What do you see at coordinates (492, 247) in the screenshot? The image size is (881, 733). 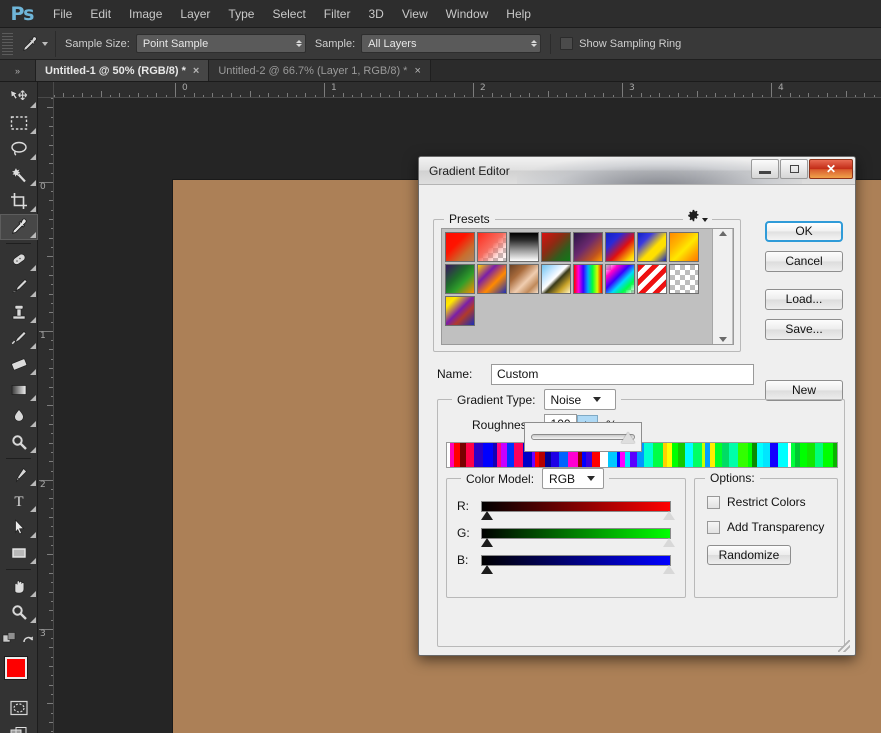 I see `preset-swatch-foreground-to-transparent` at bounding box center [492, 247].